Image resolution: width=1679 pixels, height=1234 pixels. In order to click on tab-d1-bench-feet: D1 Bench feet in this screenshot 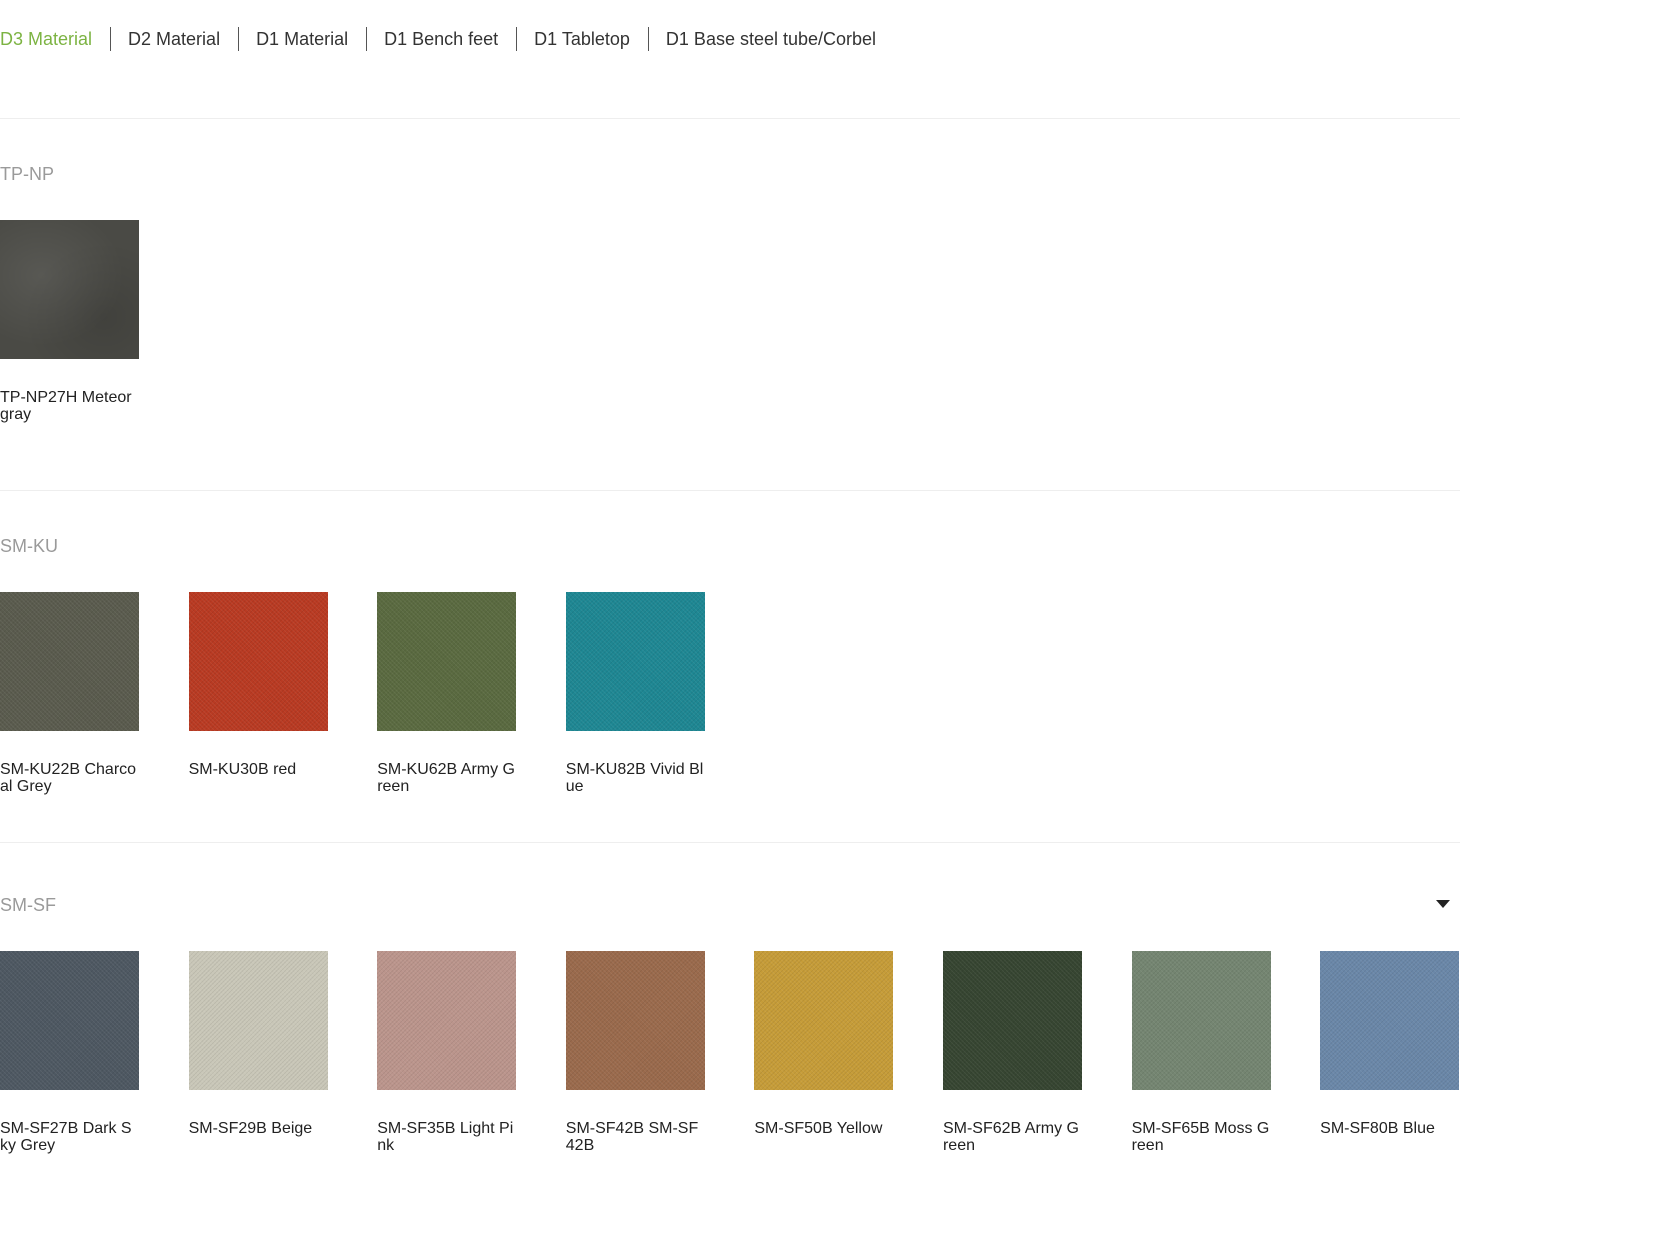, I will do `click(441, 39)`.